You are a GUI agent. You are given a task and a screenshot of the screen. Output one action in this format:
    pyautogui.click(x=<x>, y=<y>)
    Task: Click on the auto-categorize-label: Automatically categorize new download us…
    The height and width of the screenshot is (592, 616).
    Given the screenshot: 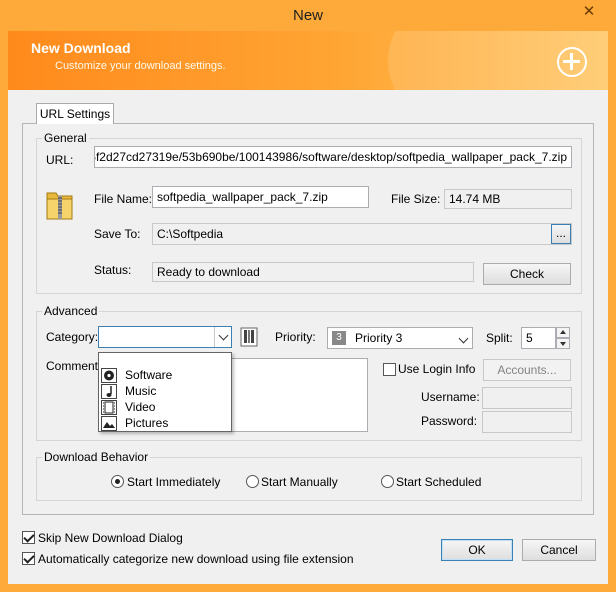 What is the action you would take?
    pyautogui.click(x=196, y=559)
    